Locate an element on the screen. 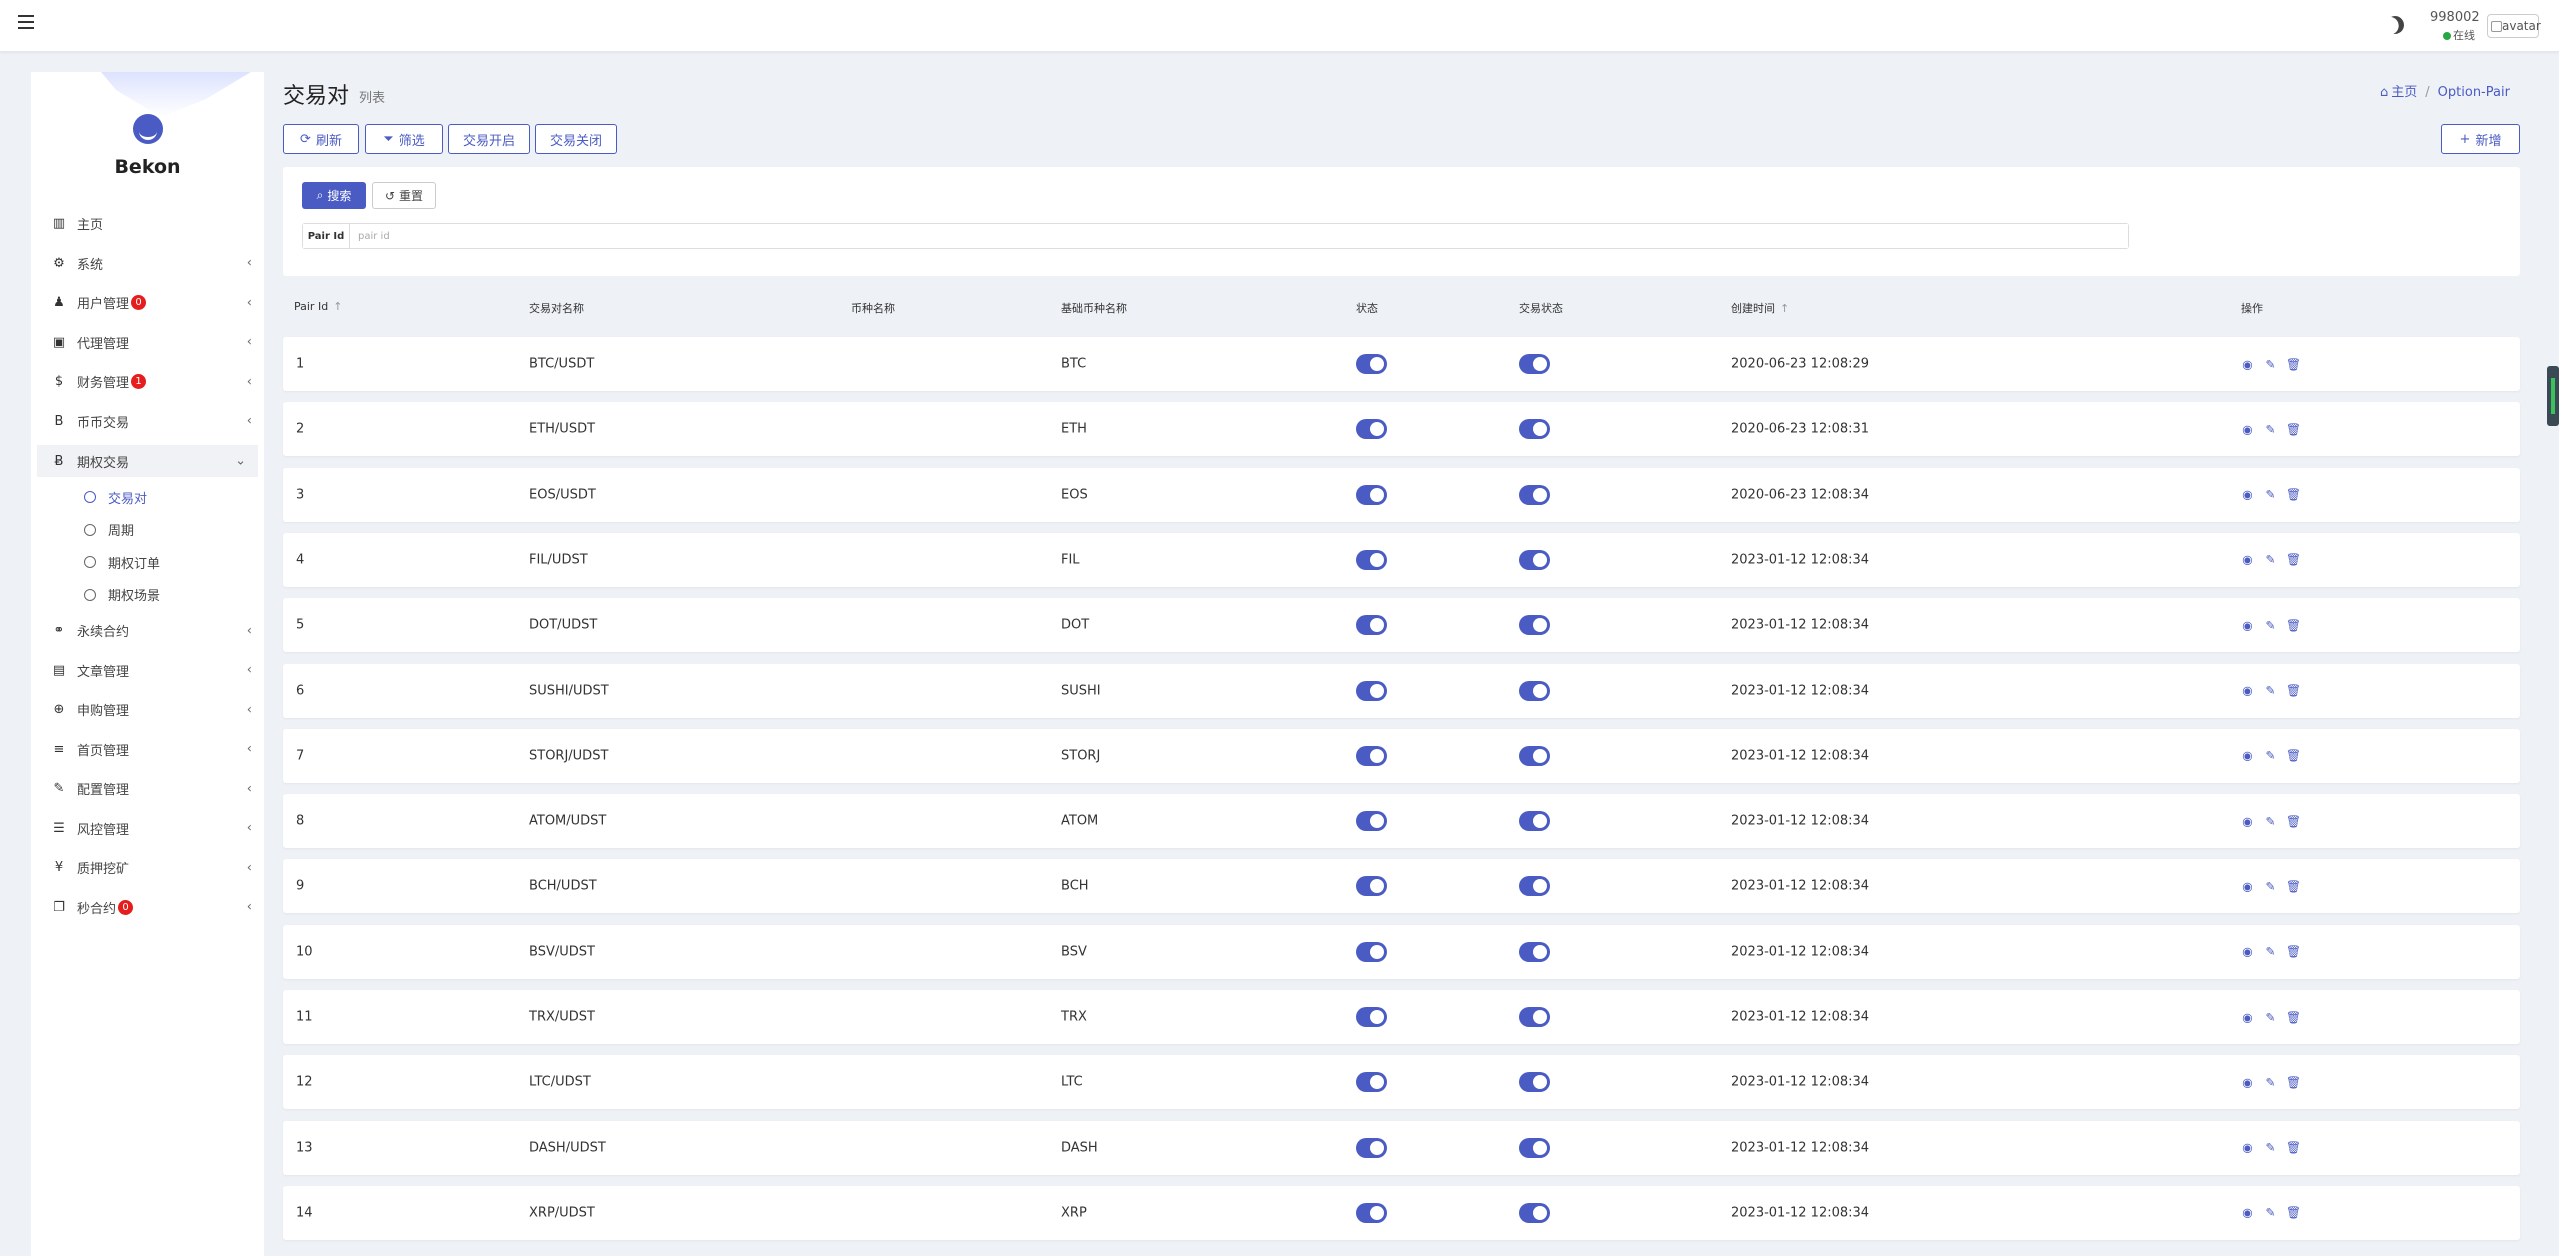 The width and height of the screenshot is (2559, 1256). sidebar-item-spot: B 币币交易 ‹ is located at coordinates (147, 422).